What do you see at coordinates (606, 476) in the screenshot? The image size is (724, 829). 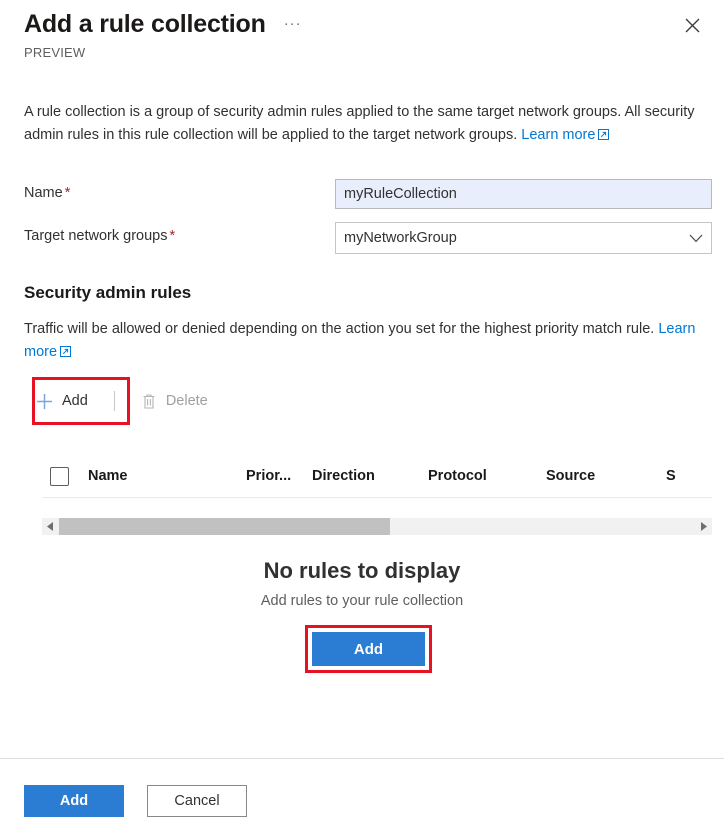 I see `column-header-source: Source` at bounding box center [606, 476].